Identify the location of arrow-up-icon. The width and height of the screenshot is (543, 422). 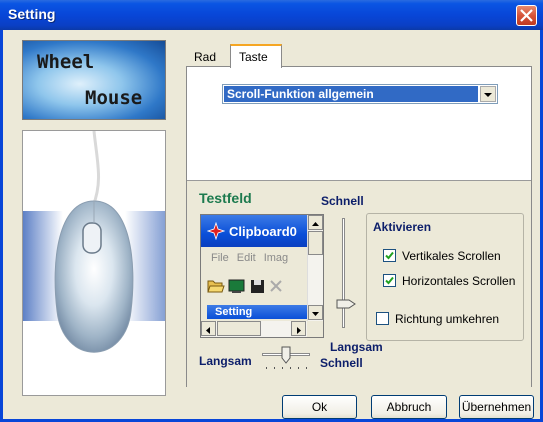
(315, 224).